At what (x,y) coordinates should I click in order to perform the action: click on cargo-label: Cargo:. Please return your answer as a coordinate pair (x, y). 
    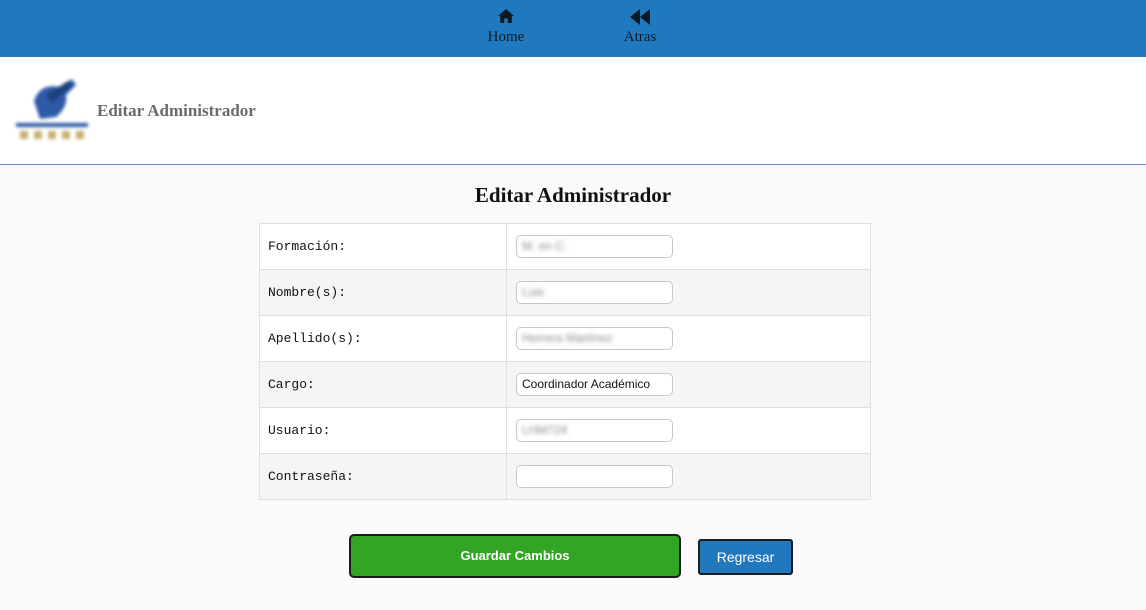
    Looking at the image, I should click on (383, 384).